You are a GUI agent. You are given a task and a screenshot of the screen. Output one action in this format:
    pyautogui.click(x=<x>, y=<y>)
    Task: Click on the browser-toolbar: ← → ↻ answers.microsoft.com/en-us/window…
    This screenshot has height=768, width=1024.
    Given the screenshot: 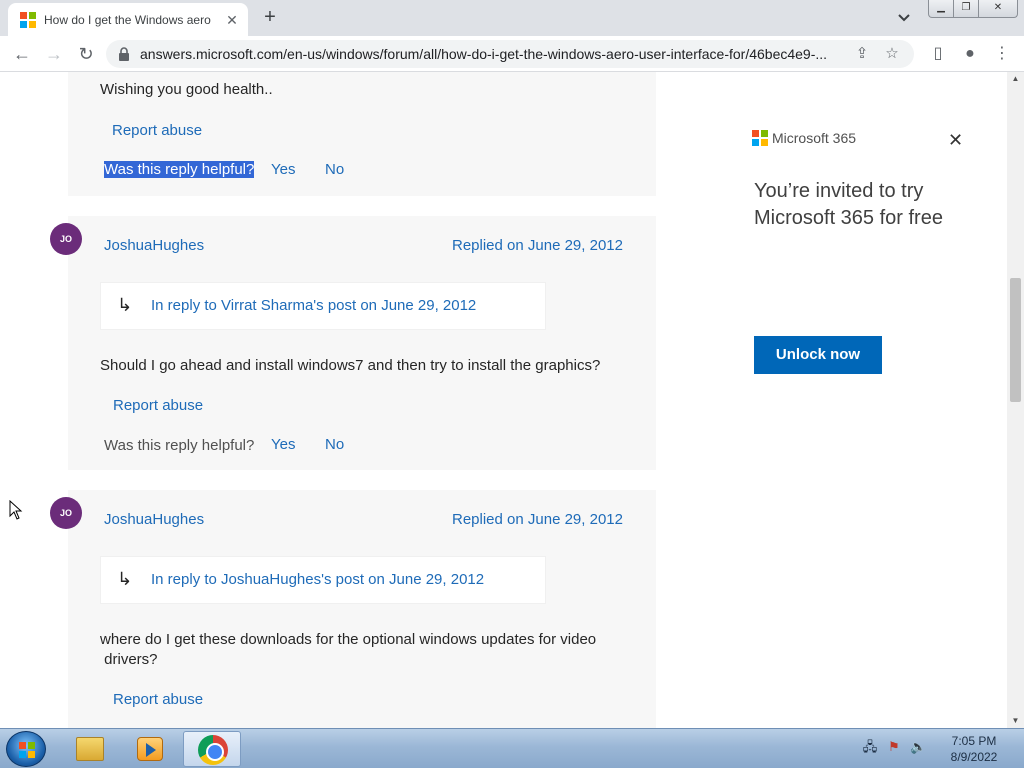 What is the action you would take?
    pyautogui.click(x=512, y=54)
    